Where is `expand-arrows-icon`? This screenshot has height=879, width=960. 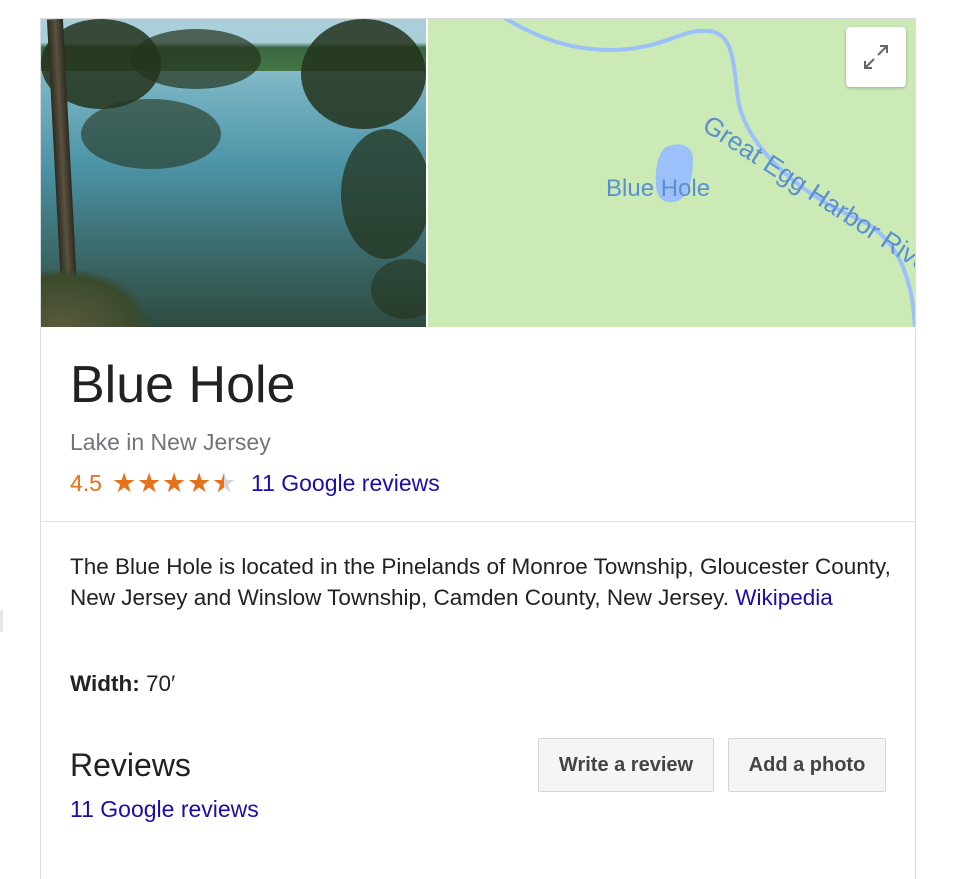
expand-arrows-icon is located at coordinates (876, 57).